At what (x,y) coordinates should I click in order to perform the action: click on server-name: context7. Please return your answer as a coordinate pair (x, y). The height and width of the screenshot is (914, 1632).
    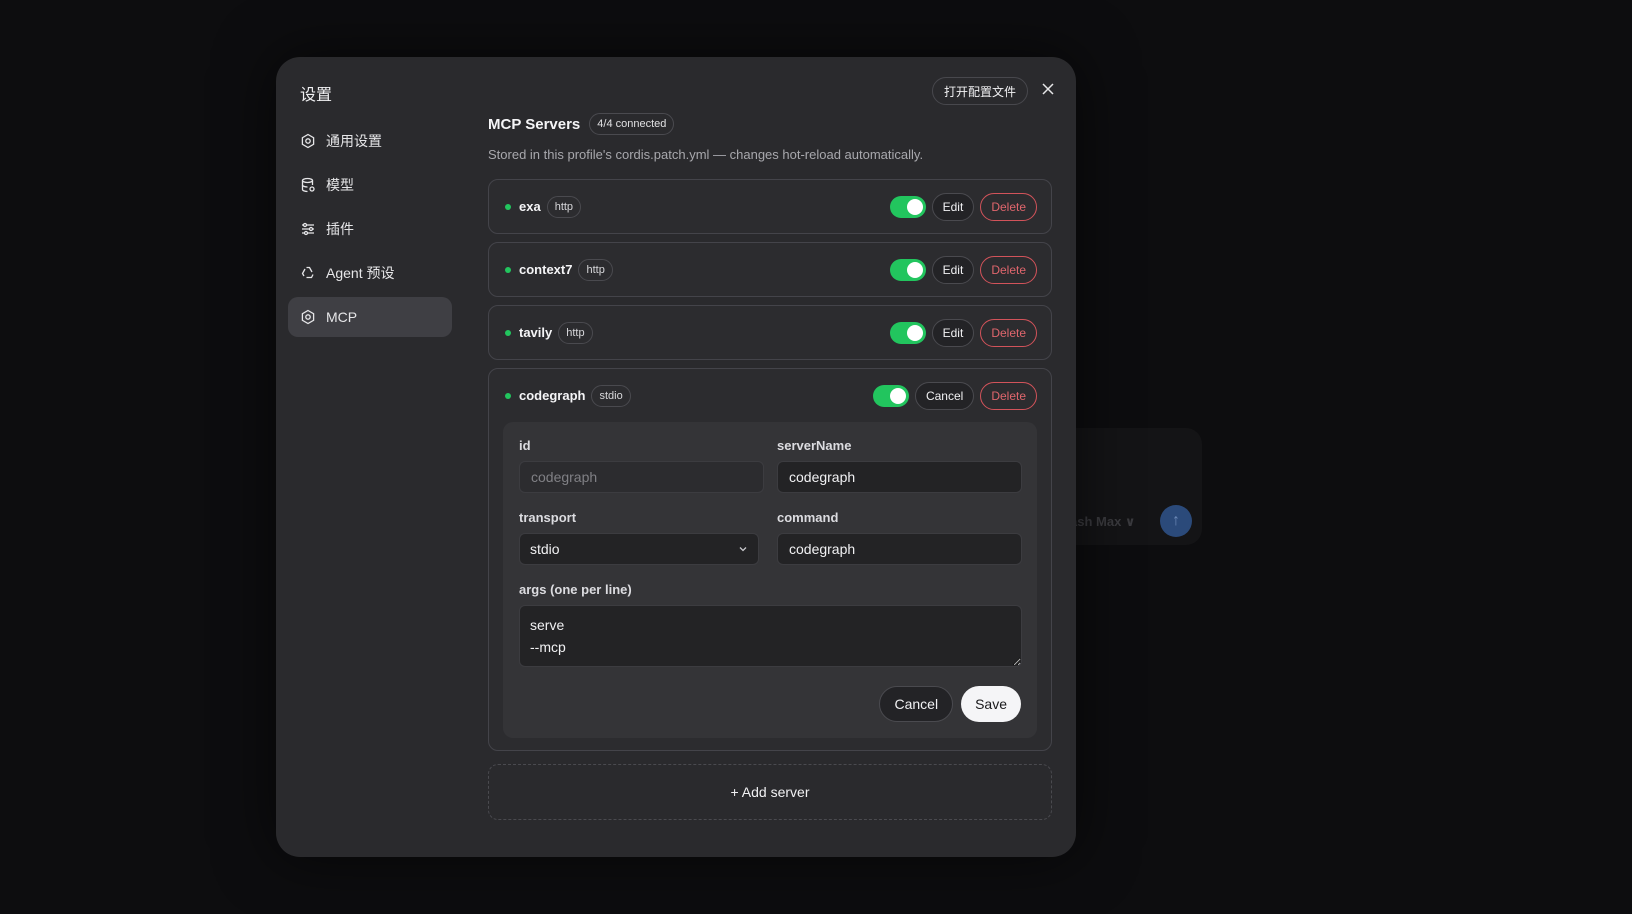
    Looking at the image, I should click on (546, 269).